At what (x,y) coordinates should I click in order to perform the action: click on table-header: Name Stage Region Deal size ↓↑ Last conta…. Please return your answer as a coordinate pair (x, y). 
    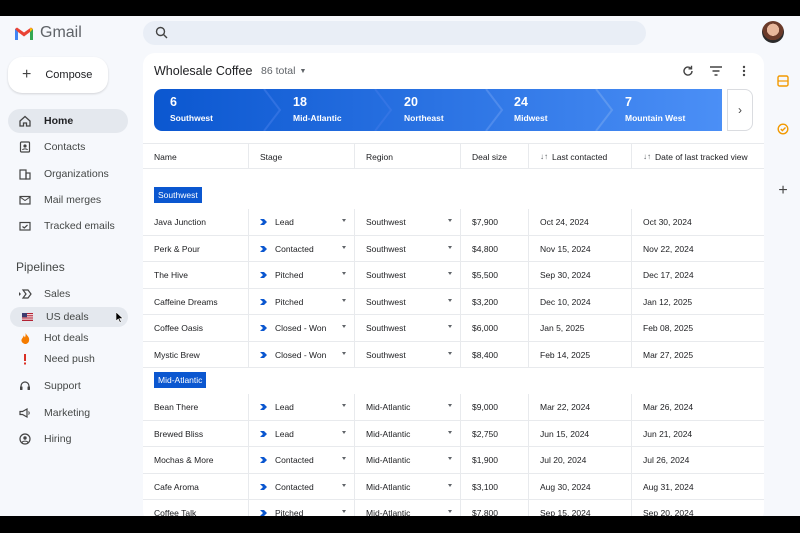
    Looking at the image, I should click on (453, 156).